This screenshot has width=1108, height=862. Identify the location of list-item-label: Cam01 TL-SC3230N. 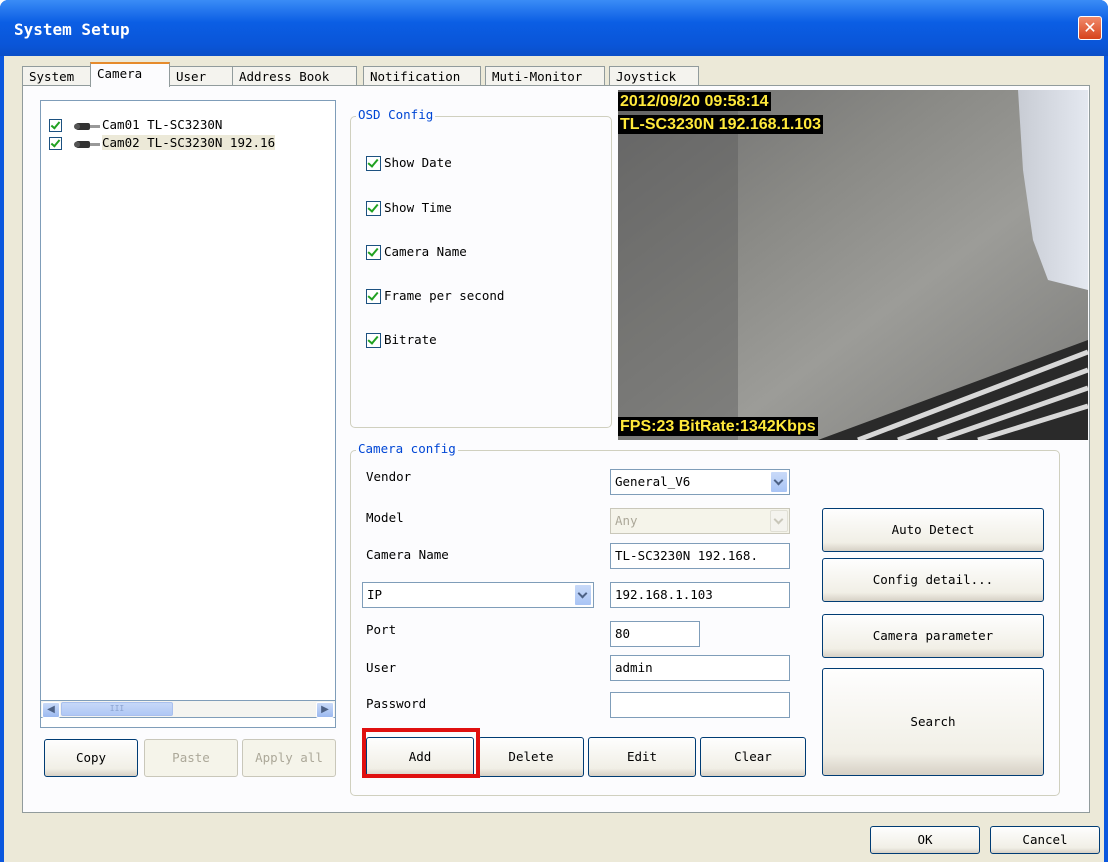
(162, 124).